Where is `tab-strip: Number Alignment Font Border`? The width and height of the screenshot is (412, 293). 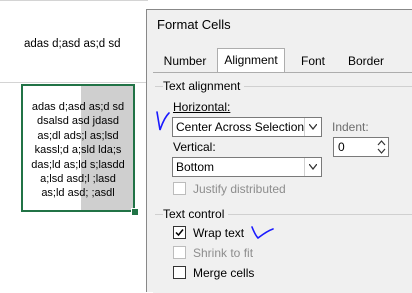
tab-strip: Number Alignment Font Border is located at coordinates (279, 61).